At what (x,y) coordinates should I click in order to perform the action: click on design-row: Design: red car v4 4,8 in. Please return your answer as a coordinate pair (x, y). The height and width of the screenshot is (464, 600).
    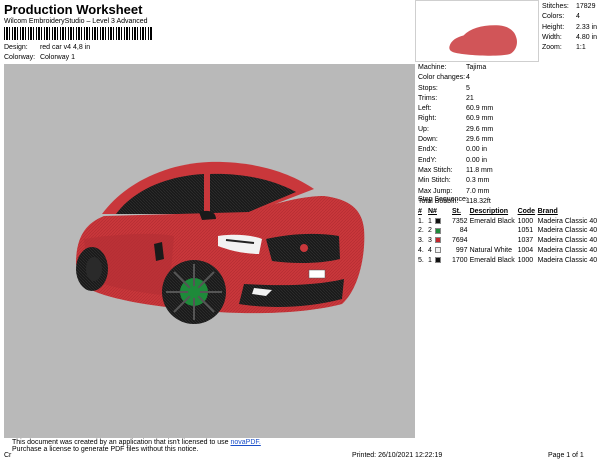
    Looking at the image, I should click on (47, 47).